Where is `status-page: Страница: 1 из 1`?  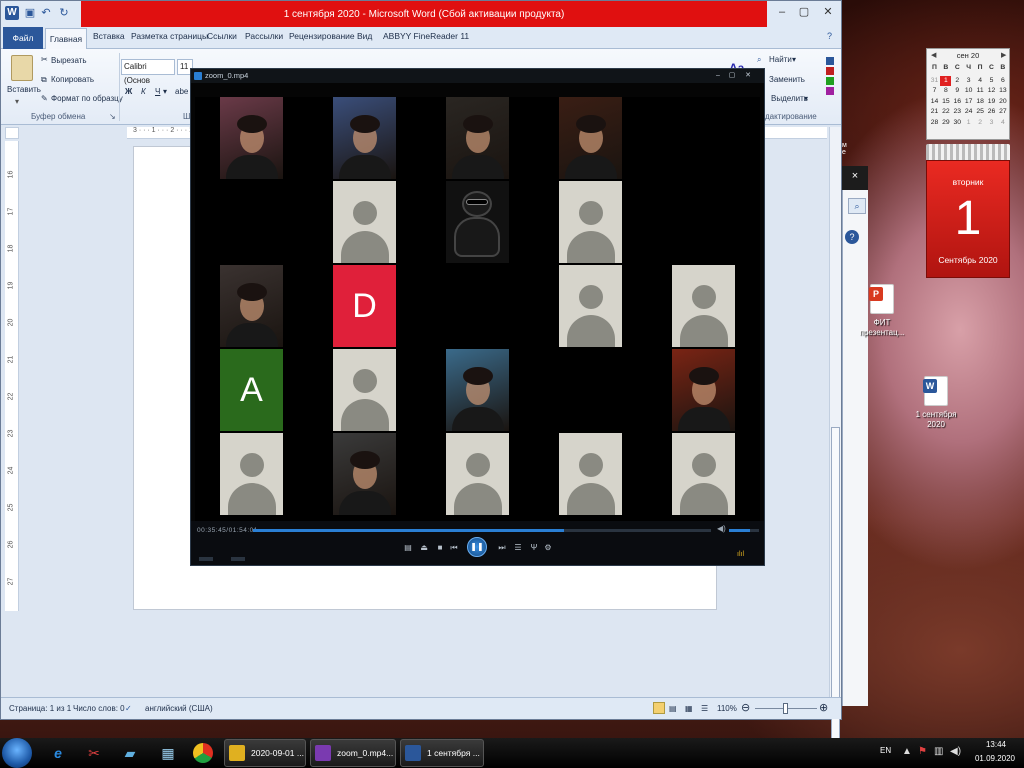 status-page: Страница: 1 из 1 is located at coordinates (40, 708).